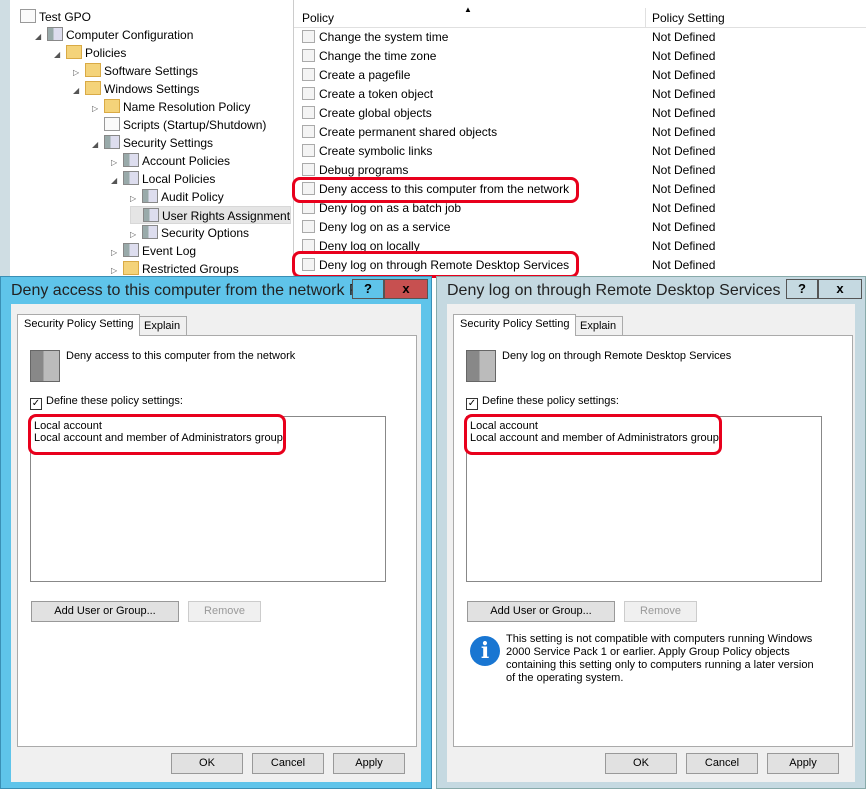  What do you see at coordinates (485, 651) in the screenshot?
I see `info-icon: i` at bounding box center [485, 651].